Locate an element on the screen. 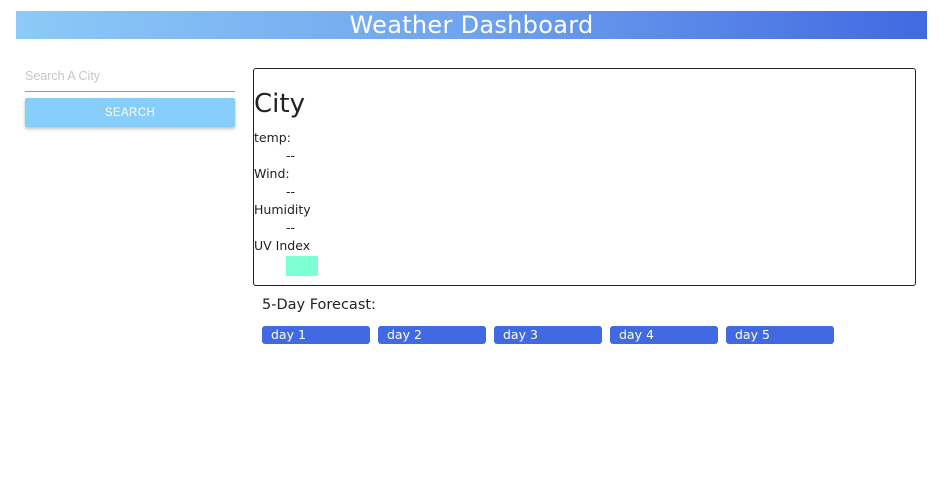  page-title: Weather Dashboard is located at coordinates (471, 25).